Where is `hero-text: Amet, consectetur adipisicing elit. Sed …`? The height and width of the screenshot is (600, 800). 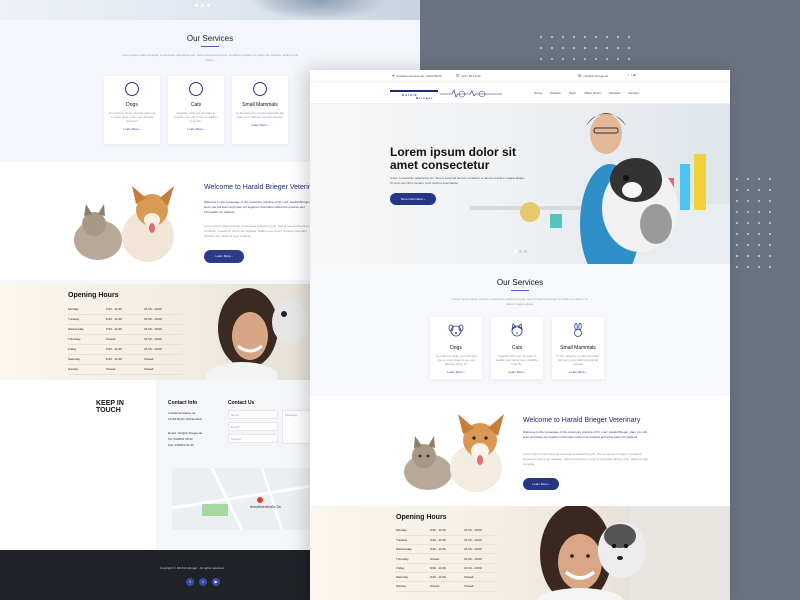
hero-text: Amet, consectetur adipisicing elit. Sed … is located at coordinates (457, 180).